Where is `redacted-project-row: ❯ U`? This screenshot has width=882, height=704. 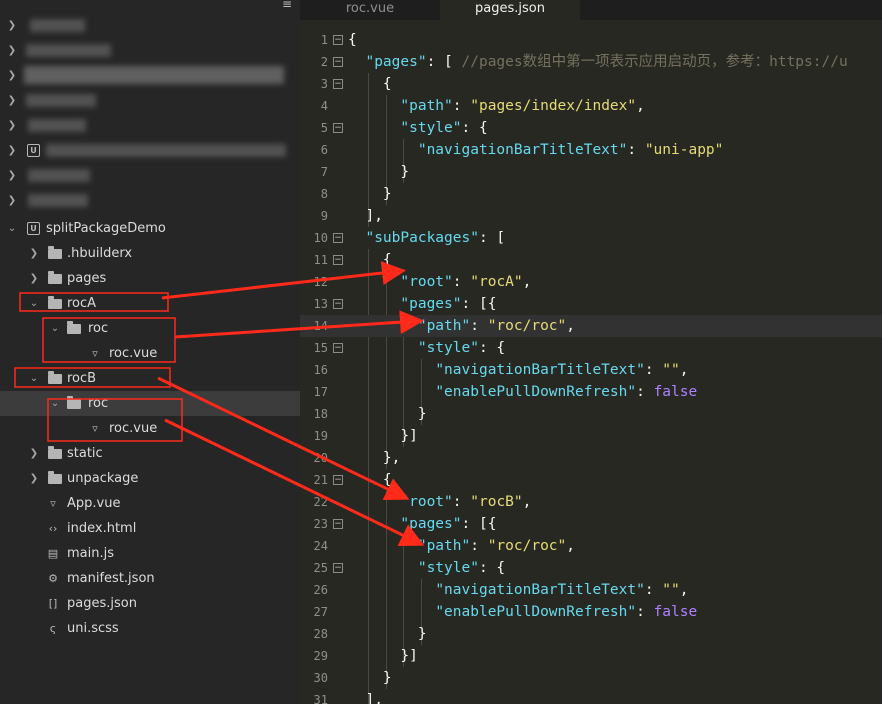
redacted-project-row: ❯ U is located at coordinates (150, 150).